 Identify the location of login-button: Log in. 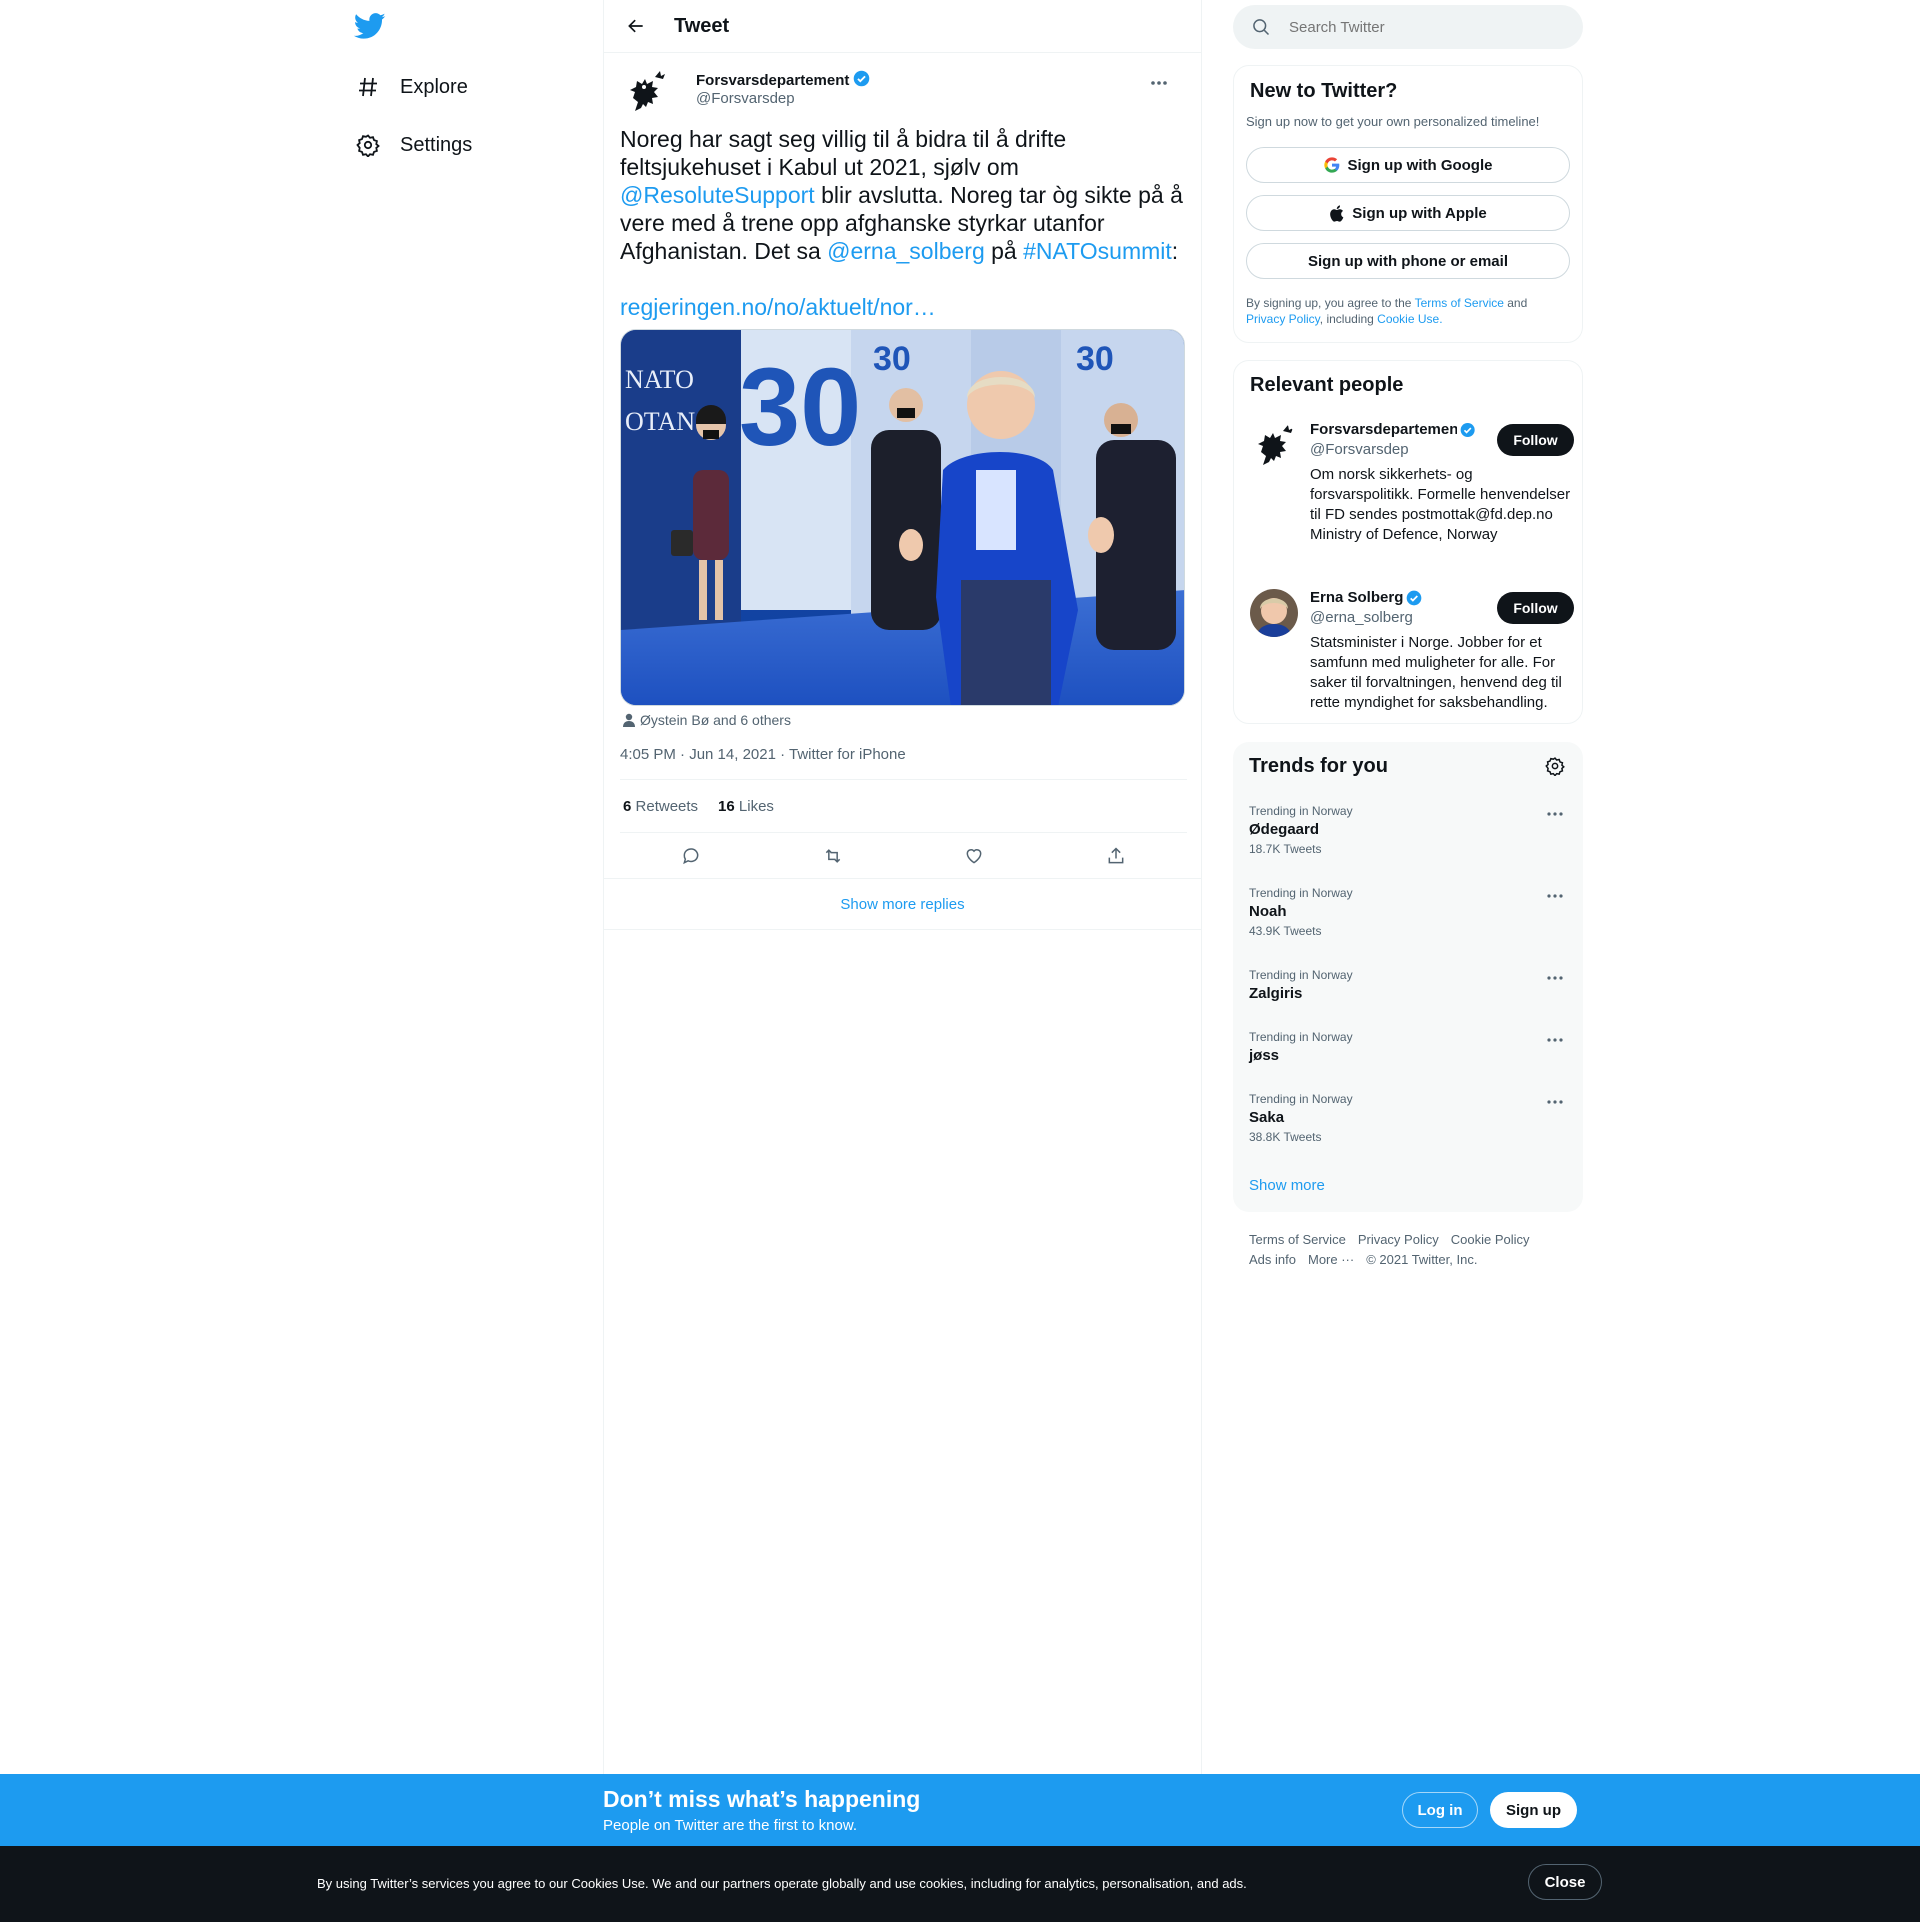
(1440, 1810).